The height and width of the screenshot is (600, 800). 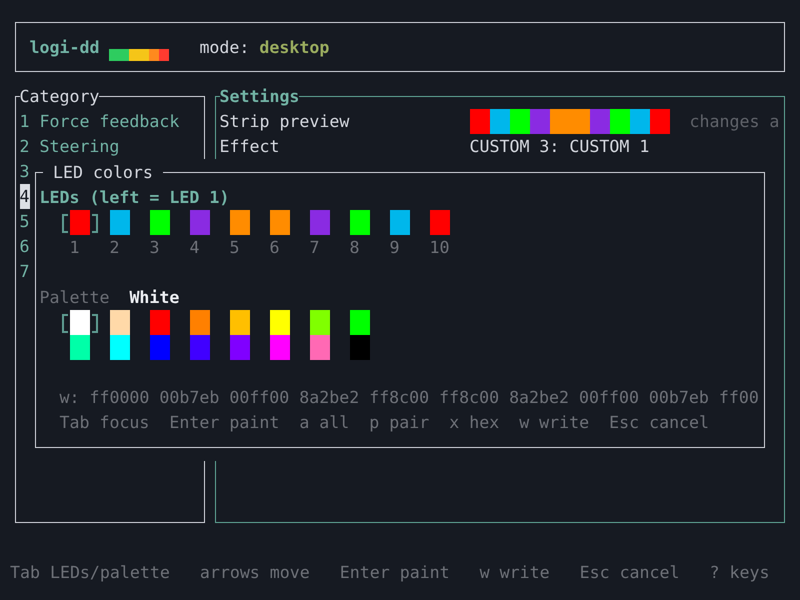 What do you see at coordinates (395, 247) in the screenshot?
I see `led-number: 9` at bounding box center [395, 247].